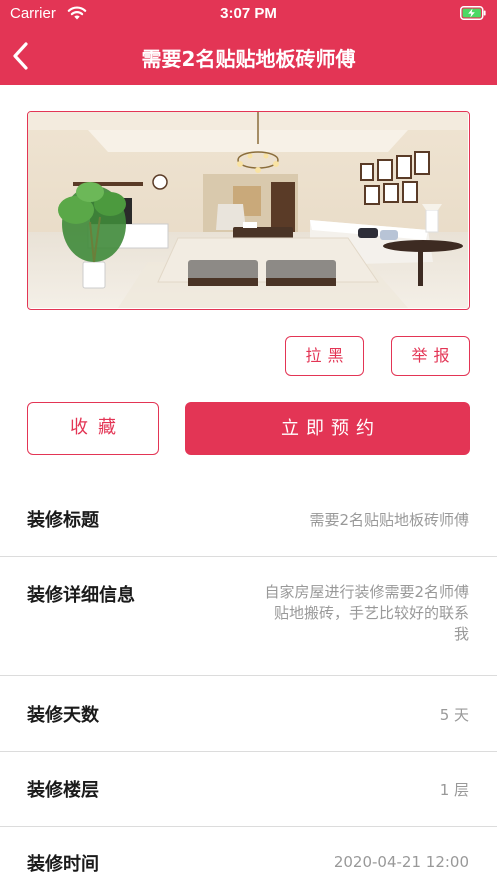 The width and height of the screenshot is (497, 883). What do you see at coordinates (248, 59) in the screenshot?
I see `page-title: 需要2名贴贴地板砖师傅` at bounding box center [248, 59].